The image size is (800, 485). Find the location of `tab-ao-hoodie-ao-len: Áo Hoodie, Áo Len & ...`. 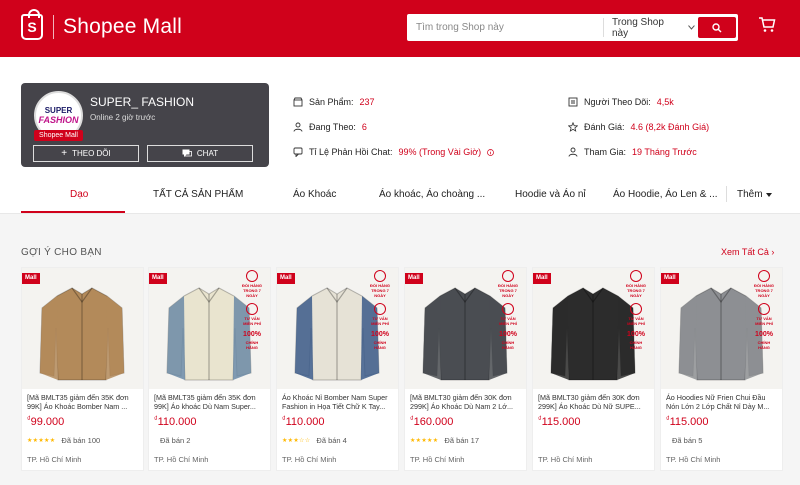

tab-ao-hoodie-ao-len: Áo Hoodie, Áo Len & ... is located at coordinates (665, 194).